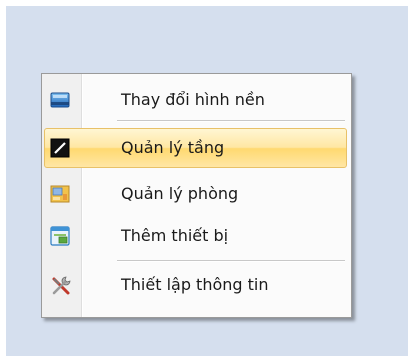  Describe the element at coordinates (180, 193) in the screenshot. I see `menu-item-label: Quản lý phòng` at that location.